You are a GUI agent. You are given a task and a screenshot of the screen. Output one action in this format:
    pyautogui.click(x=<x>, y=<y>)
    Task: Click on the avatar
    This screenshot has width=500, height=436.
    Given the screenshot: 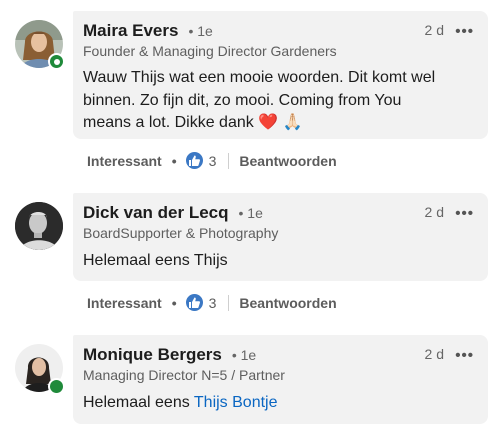 What is the action you would take?
    pyautogui.click(x=39, y=226)
    